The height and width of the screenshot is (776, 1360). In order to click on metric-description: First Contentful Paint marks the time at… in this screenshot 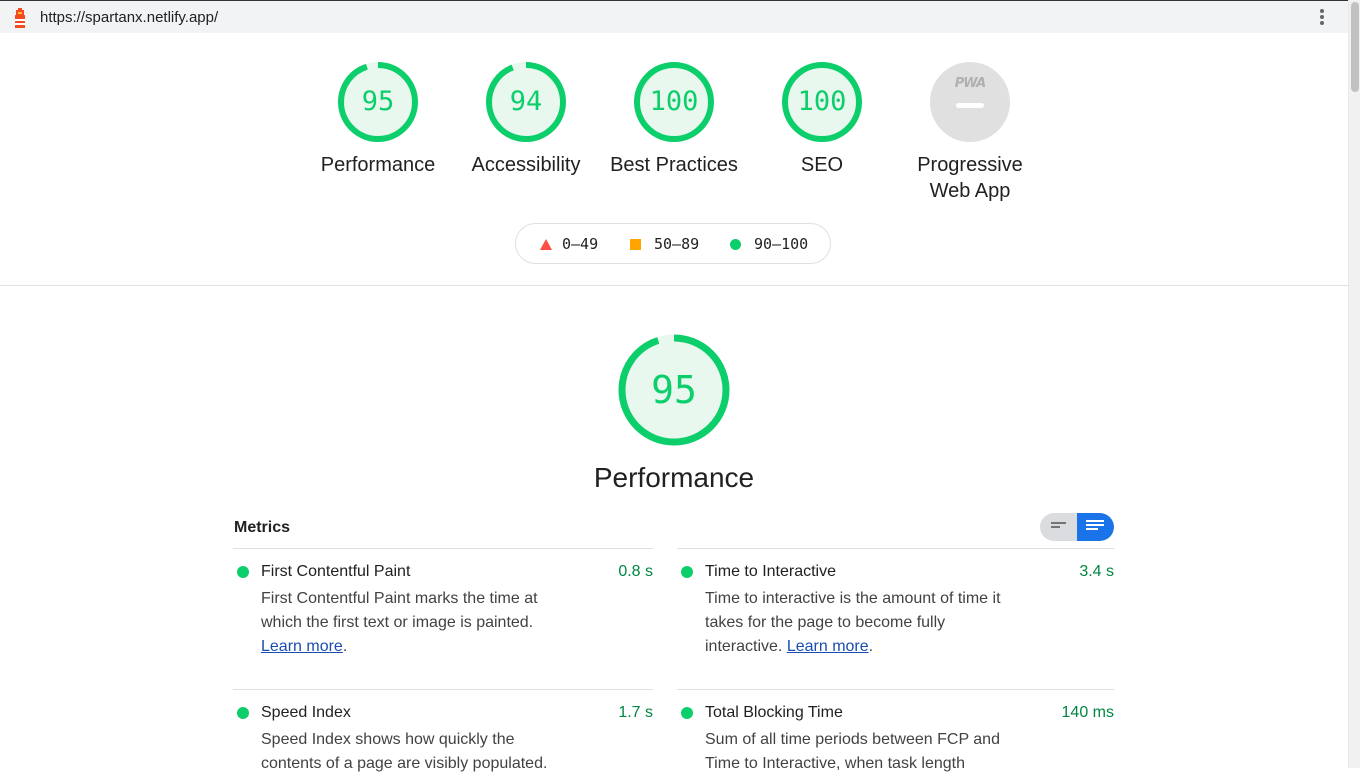, I will do `click(399, 622)`.